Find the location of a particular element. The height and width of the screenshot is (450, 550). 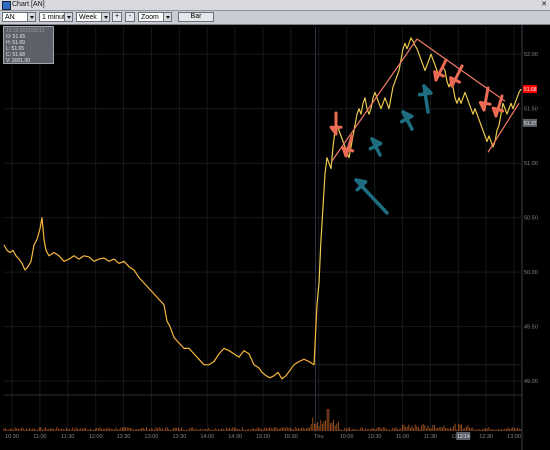

x-tick-label: 10:00 is located at coordinates (347, 437).